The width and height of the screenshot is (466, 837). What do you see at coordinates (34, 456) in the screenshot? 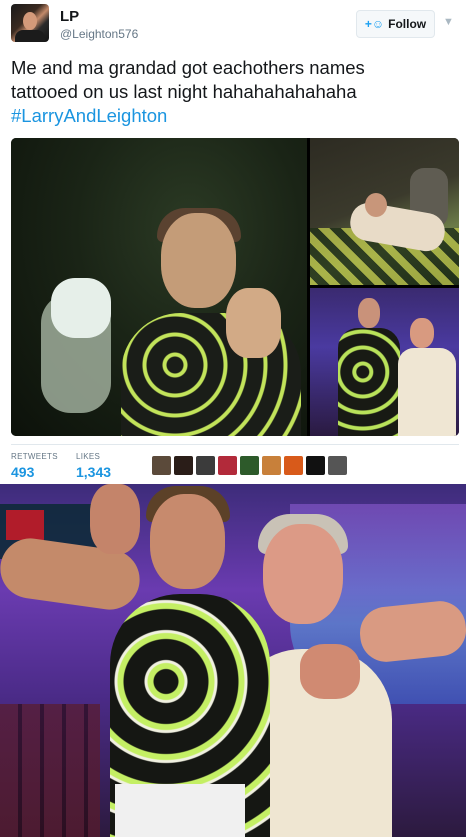
I see `retweets-label: RETWEETS` at bounding box center [34, 456].